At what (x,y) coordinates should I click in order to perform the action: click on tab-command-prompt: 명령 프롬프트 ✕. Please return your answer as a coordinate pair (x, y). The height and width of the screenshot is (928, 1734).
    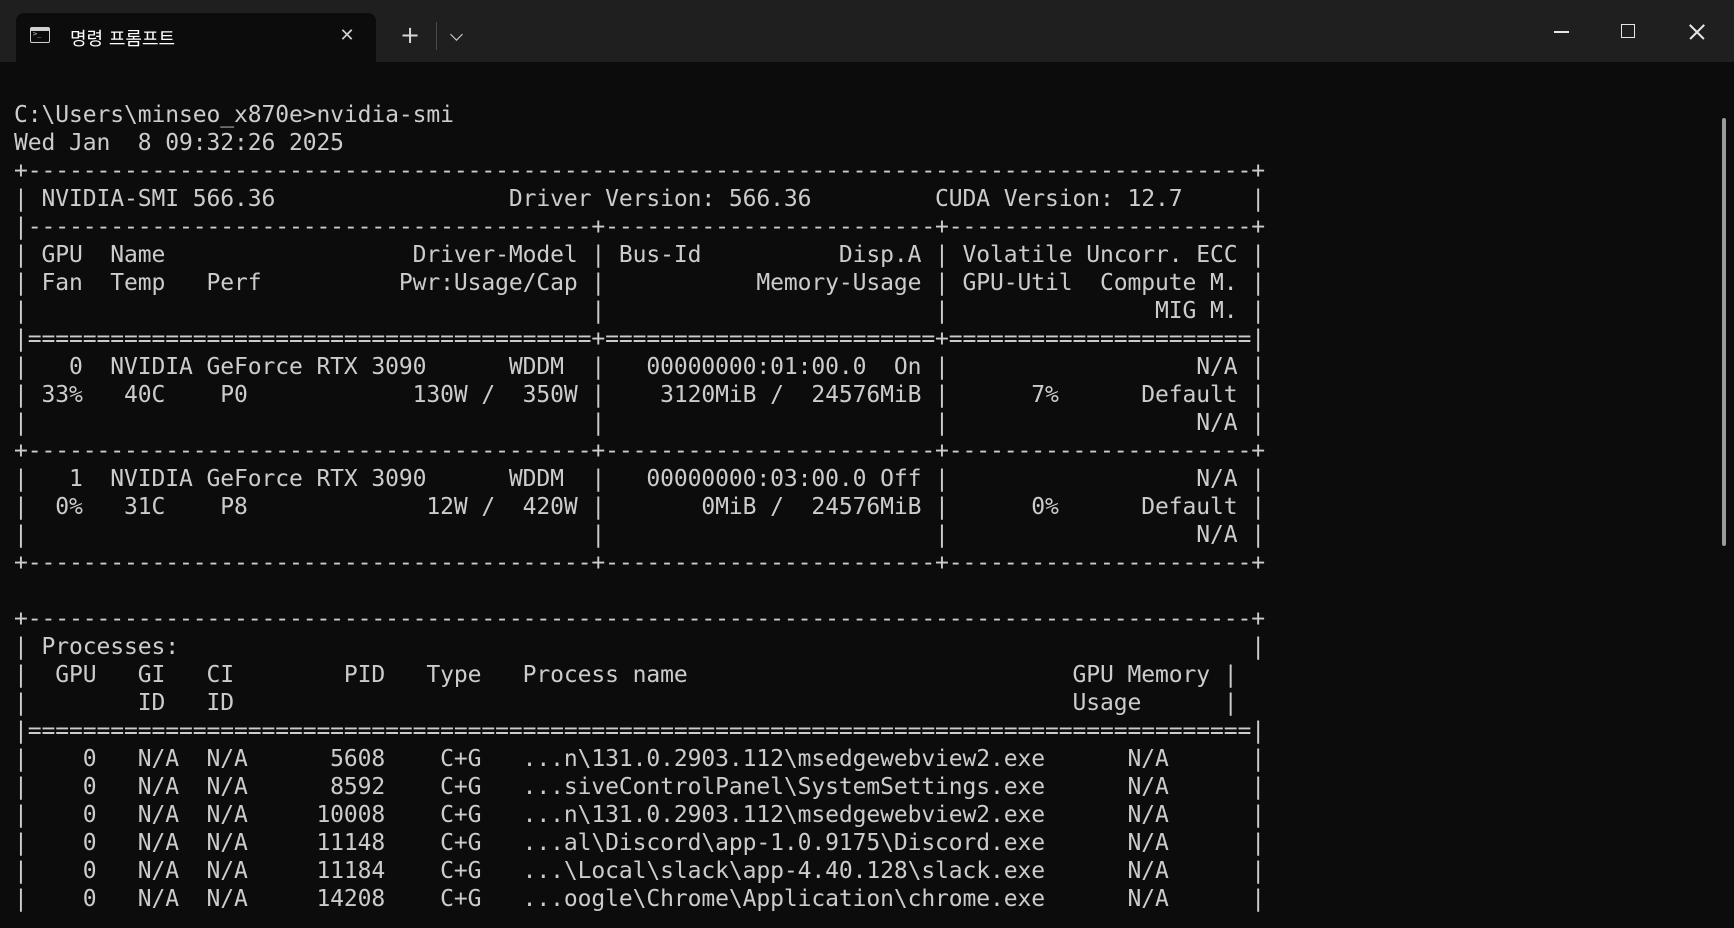
    Looking at the image, I should click on (196, 37).